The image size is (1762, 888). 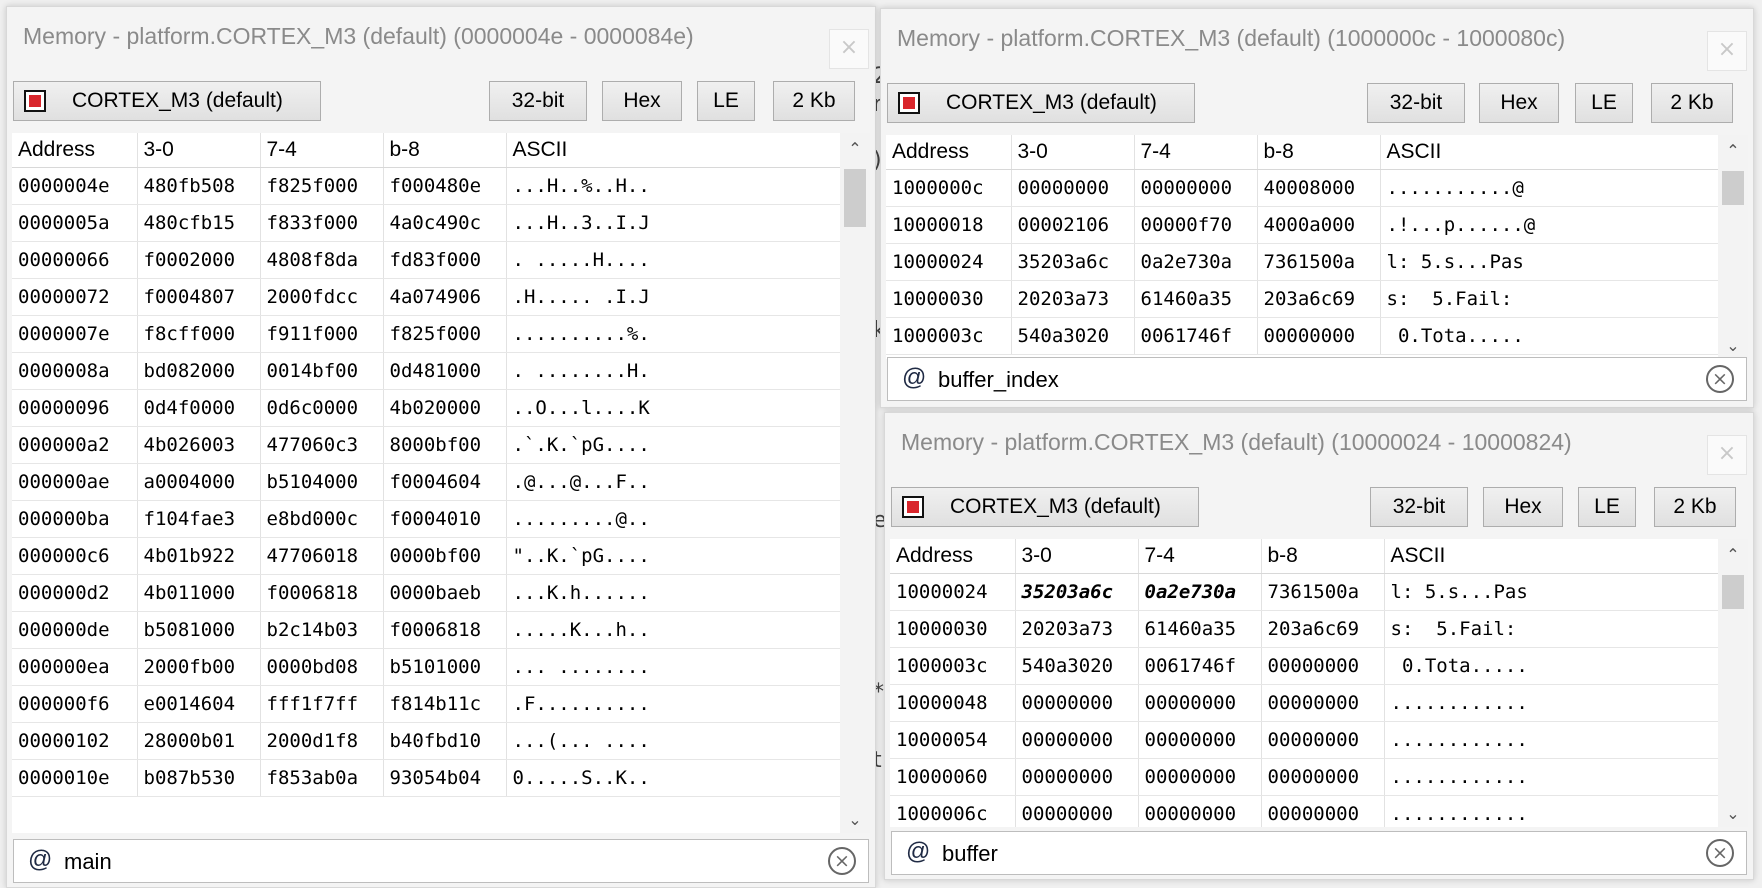 I want to click on word-7-4-cell: 0014bf00, so click(x=322, y=371).